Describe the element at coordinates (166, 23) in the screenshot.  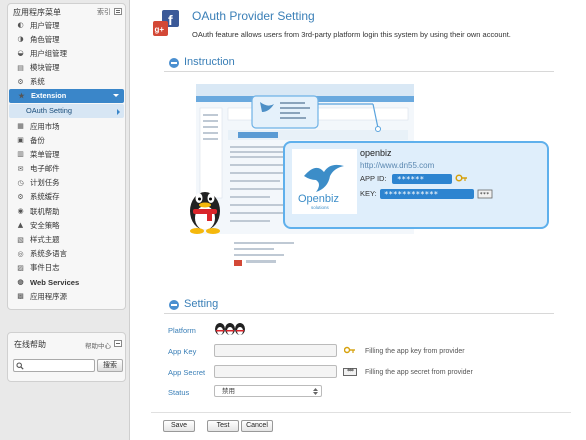
I see `google-facebook-logo-icon: f g+` at that location.